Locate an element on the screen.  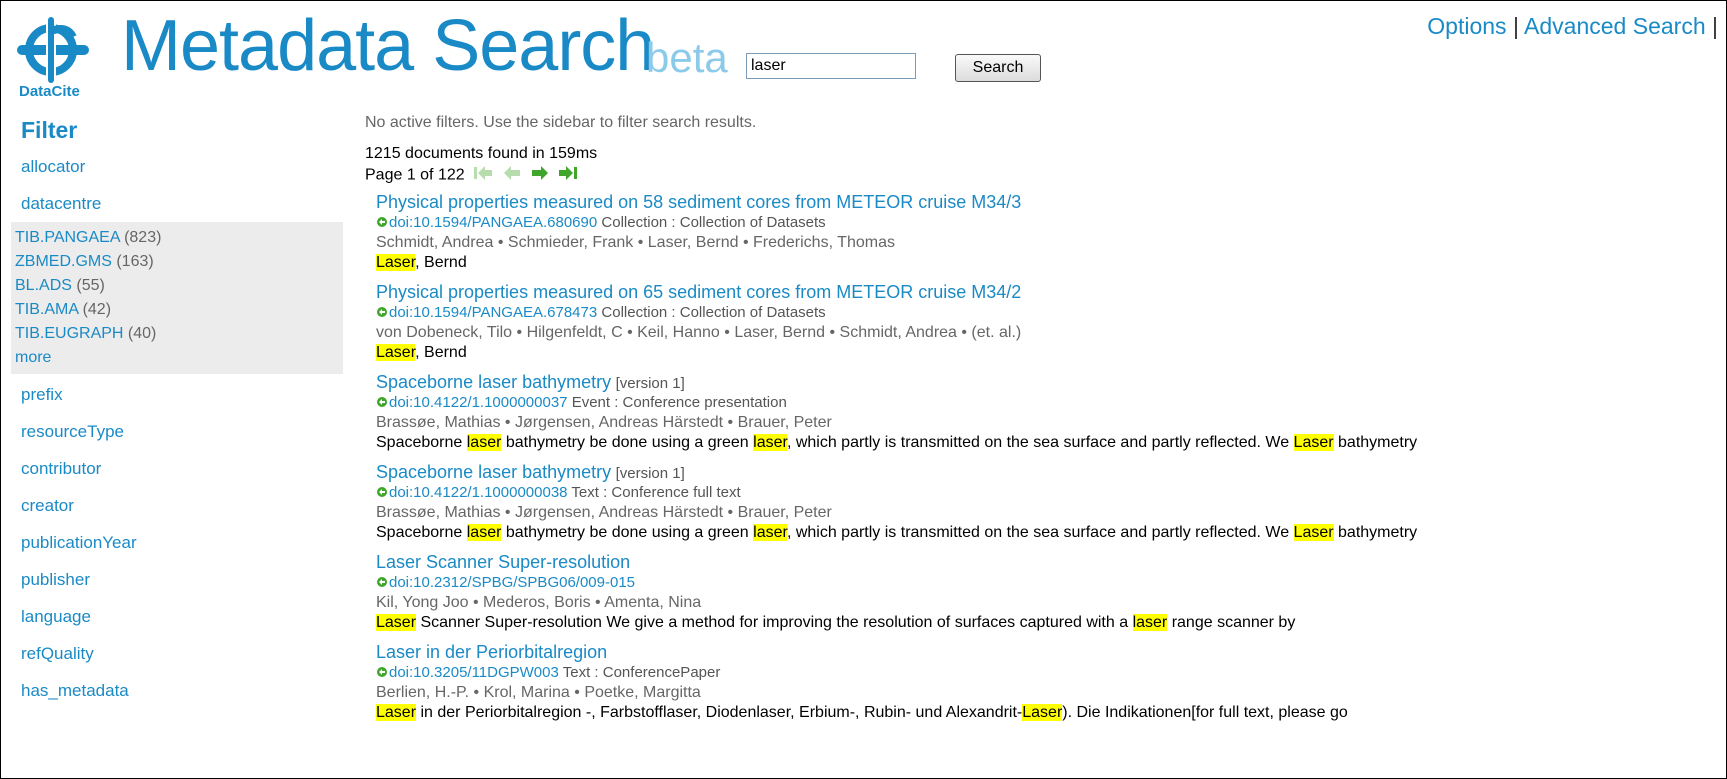
facet-value-name: TIB.PANGAEA is located at coordinates (67, 237).